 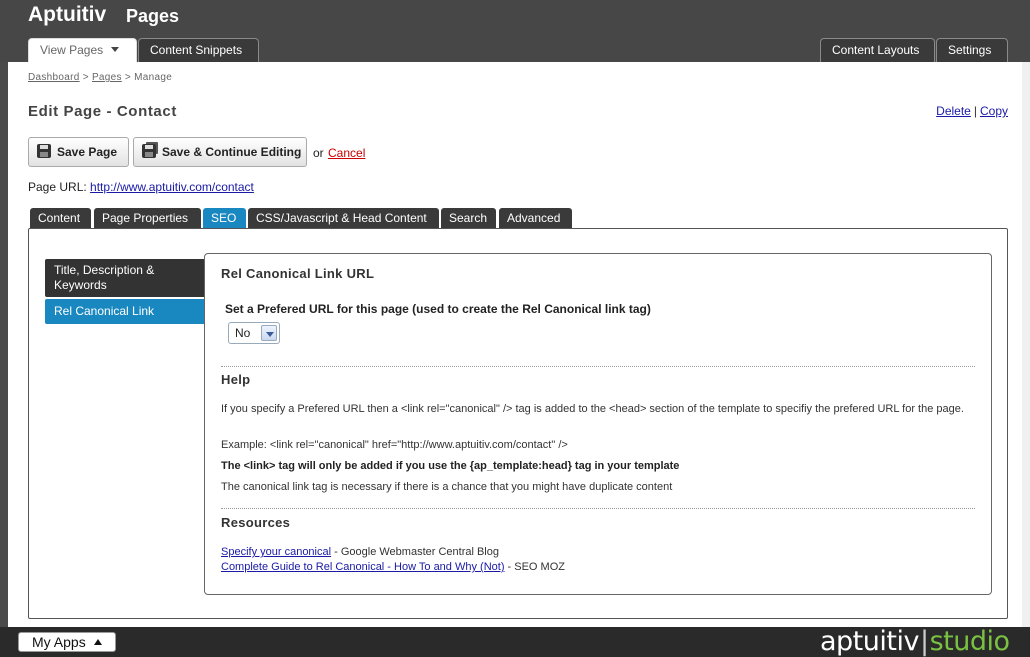 I want to click on tab-label: View Pages, so click(x=72, y=50).